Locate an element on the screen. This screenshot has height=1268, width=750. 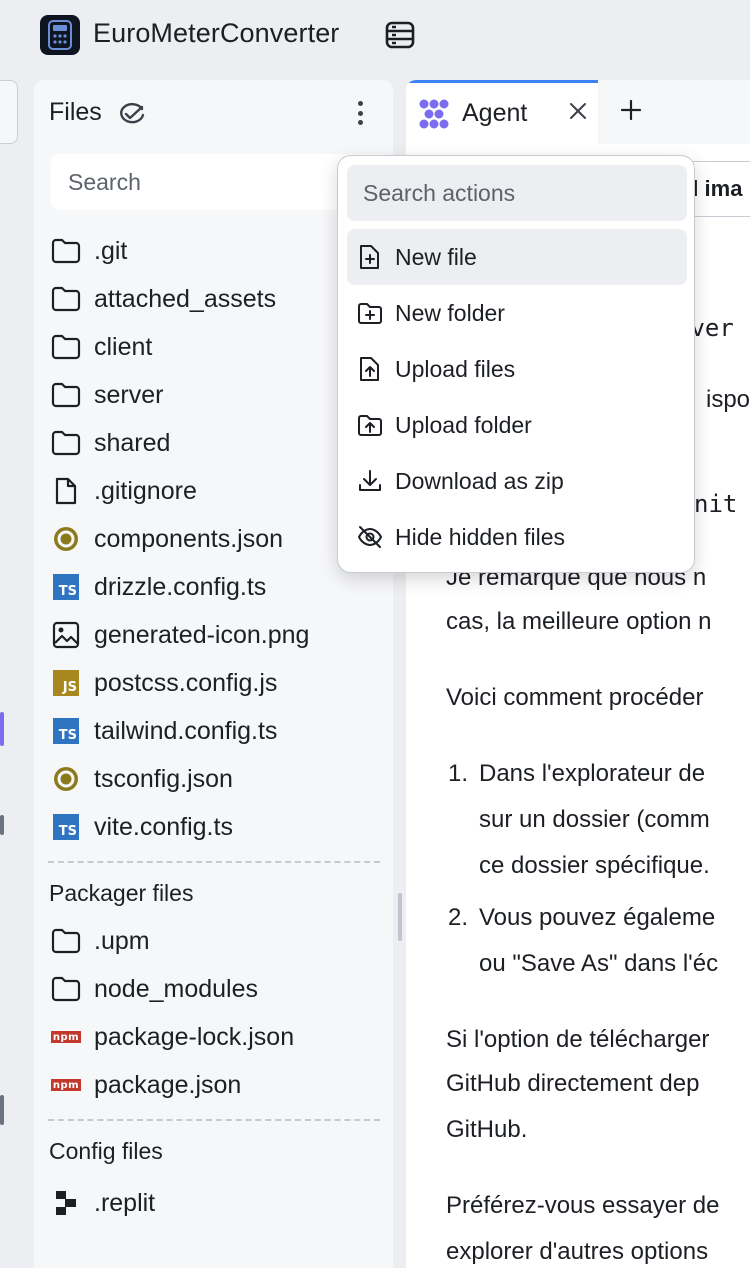
menu-item-upload-folder: Upload folder is located at coordinates (517, 425).